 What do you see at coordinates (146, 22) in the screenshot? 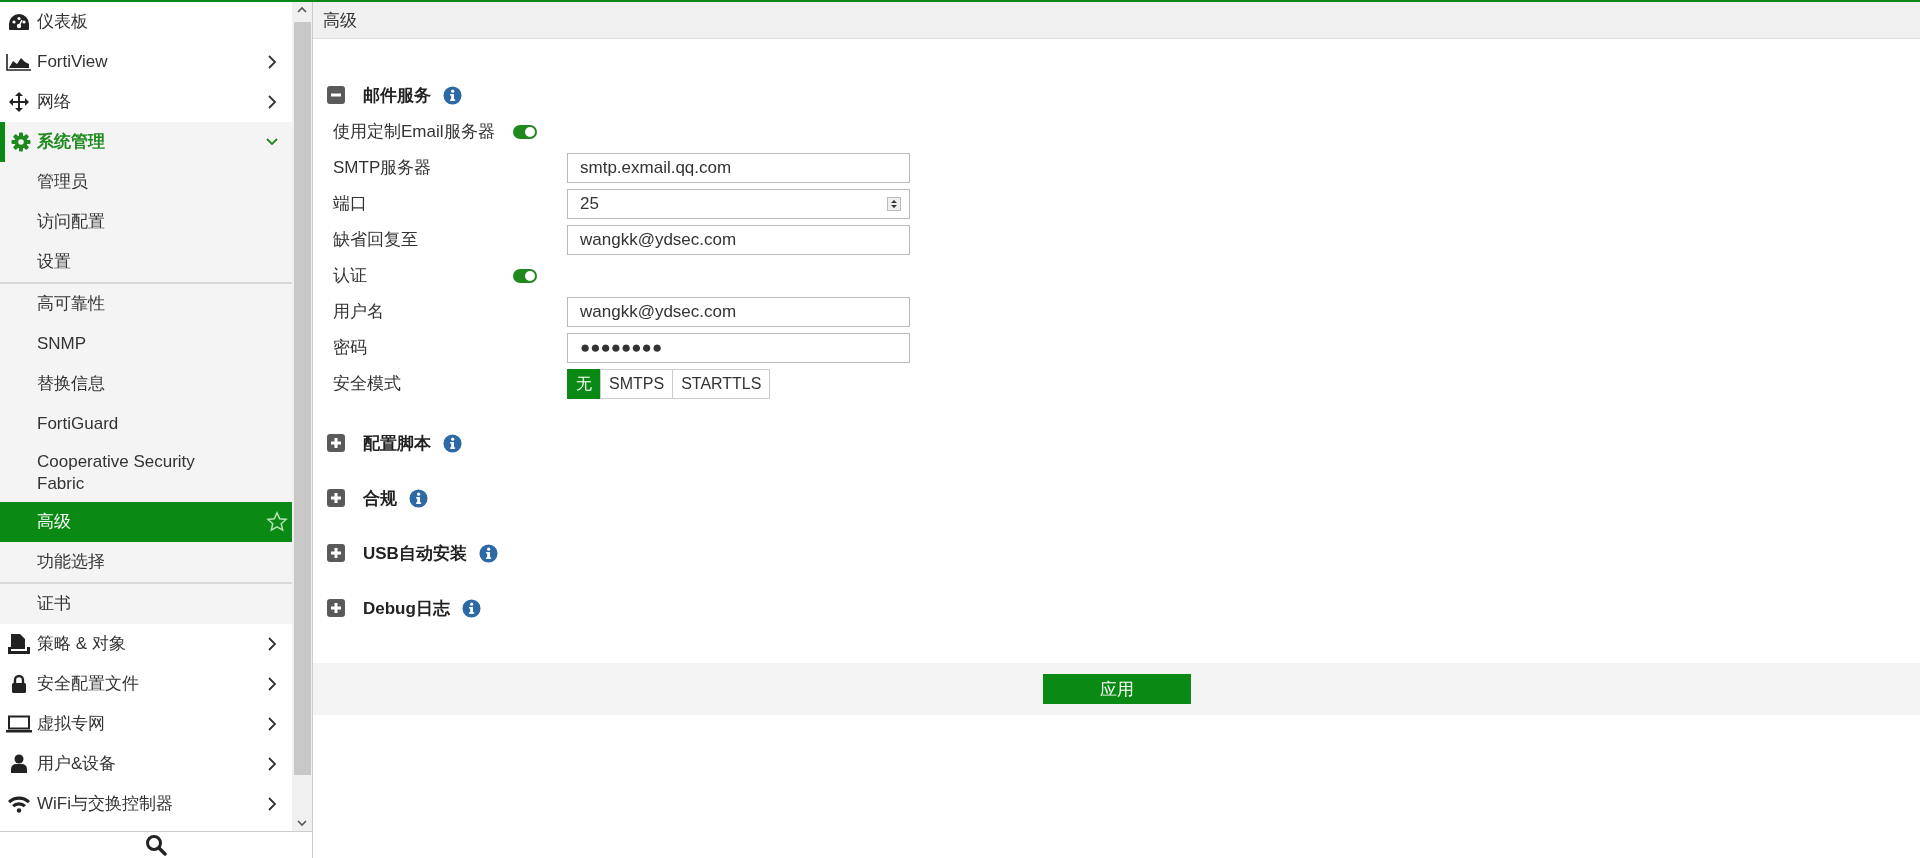
I see `sidebar-menu-item: 仪表板` at bounding box center [146, 22].